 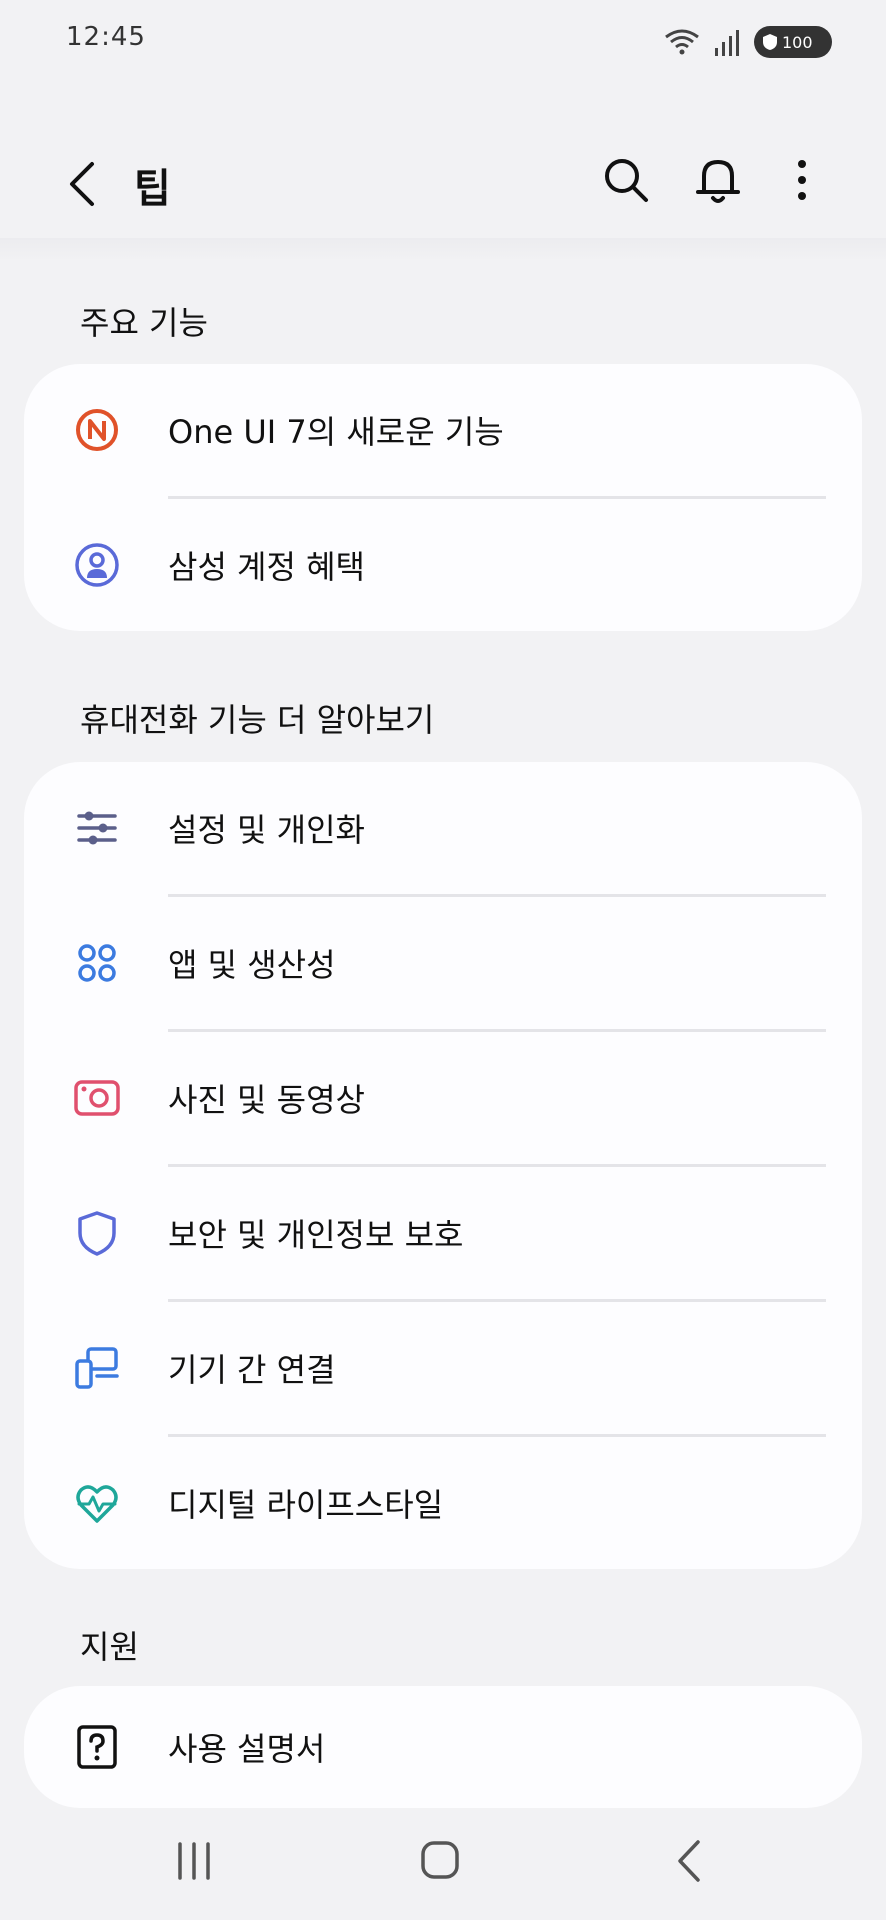 I want to click on list-item-digital-lifestyle: 디지털 라이프스타일, so click(x=443, y=1503).